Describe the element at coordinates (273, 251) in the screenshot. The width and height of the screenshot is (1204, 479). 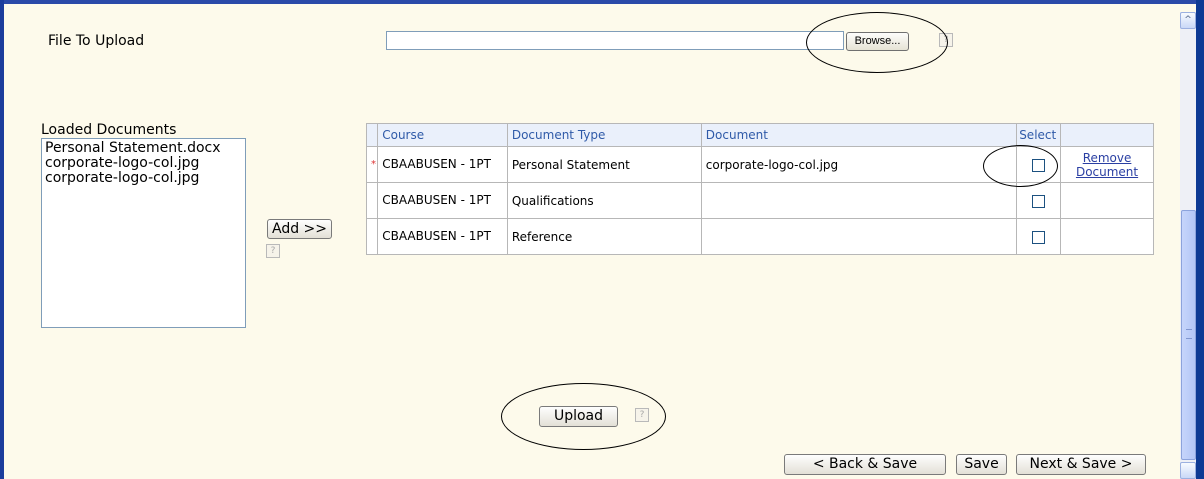
I see `help-icon: ?` at that location.